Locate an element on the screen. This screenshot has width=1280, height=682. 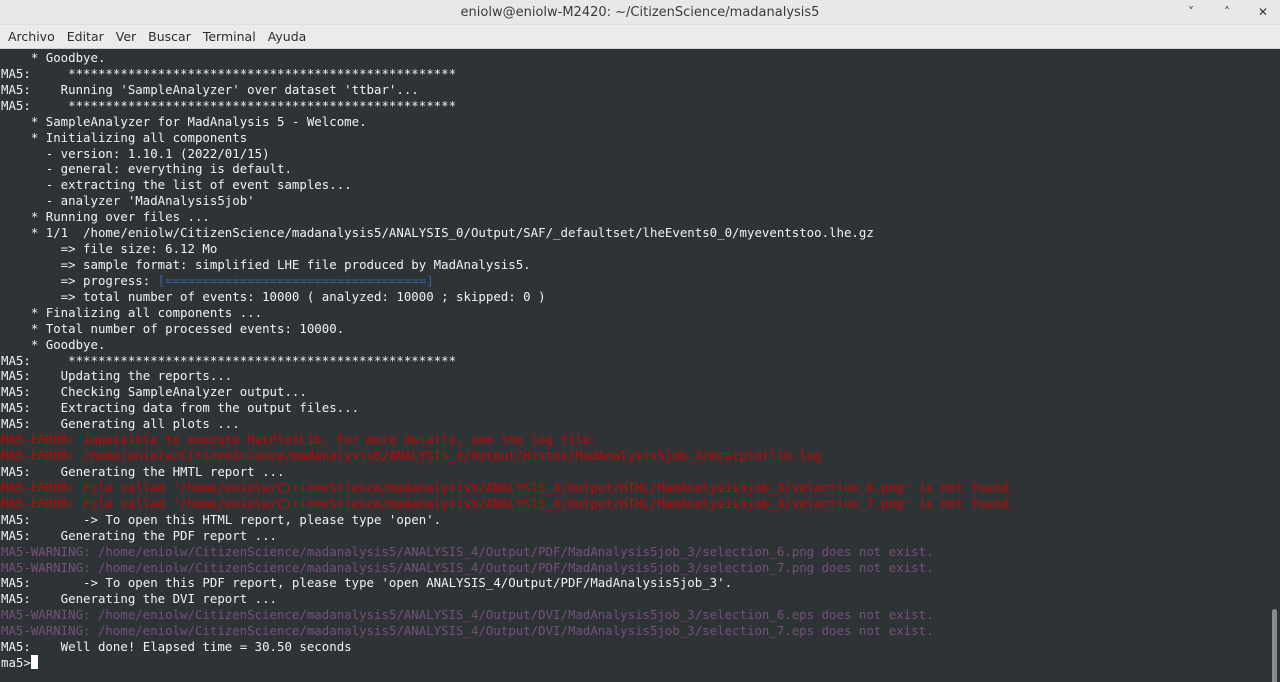
menu-bar: Archivo Editar Ver Buscar Terminal Ayuda is located at coordinates (640, 37).